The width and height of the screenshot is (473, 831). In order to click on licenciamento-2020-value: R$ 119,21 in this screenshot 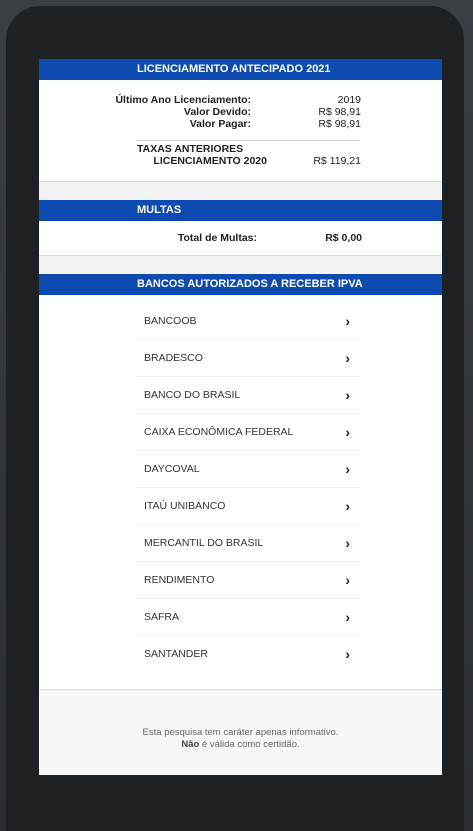, I will do `click(337, 161)`.